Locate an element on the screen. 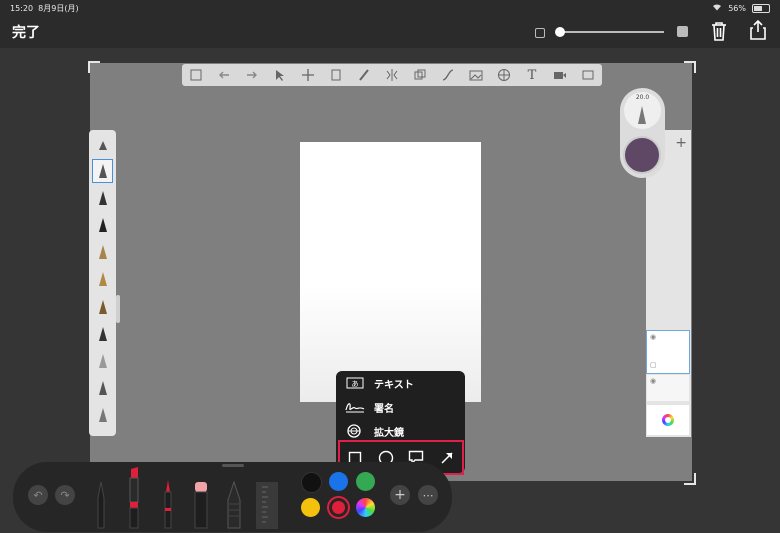  select-icon is located at coordinates (280, 75).